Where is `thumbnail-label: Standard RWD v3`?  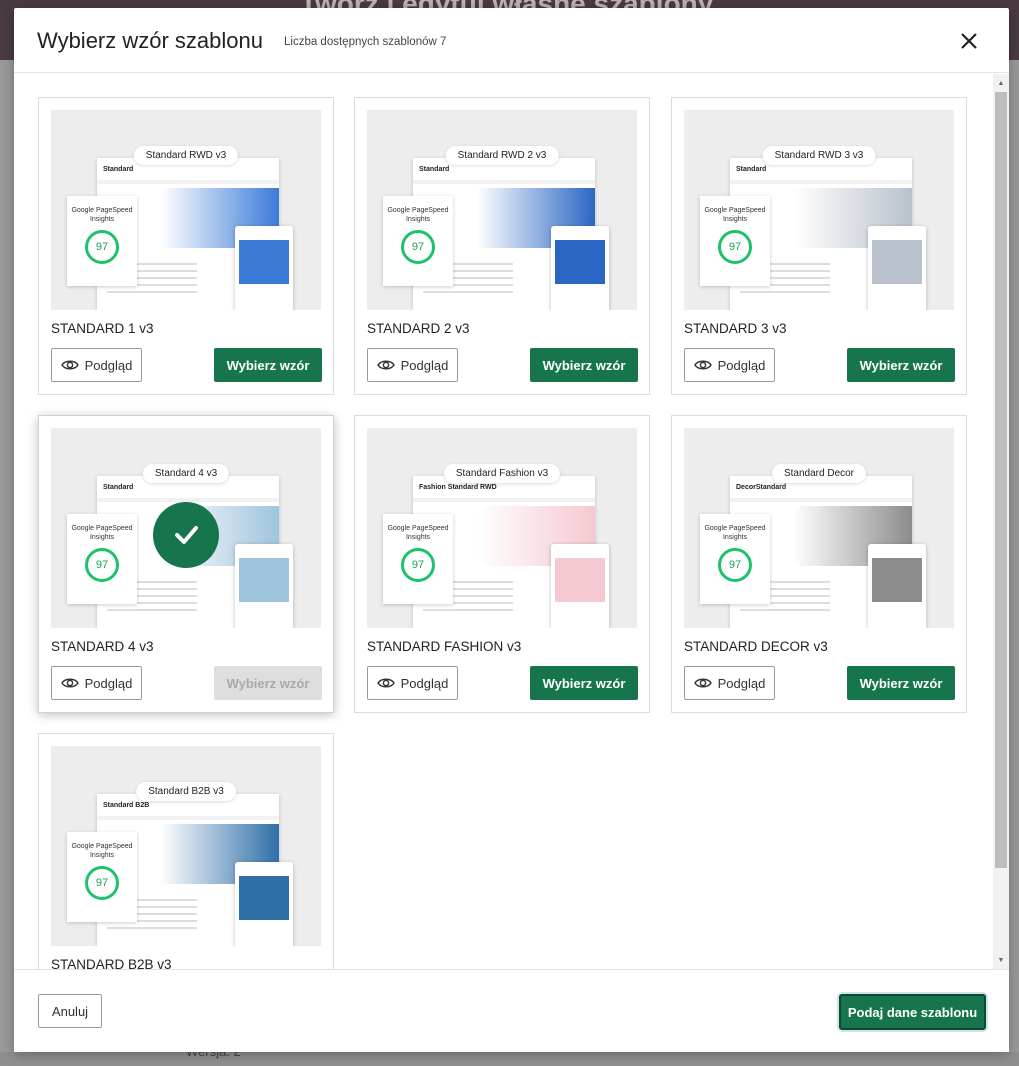
thumbnail-label: Standard RWD v3 is located at coordinates (186, 155).